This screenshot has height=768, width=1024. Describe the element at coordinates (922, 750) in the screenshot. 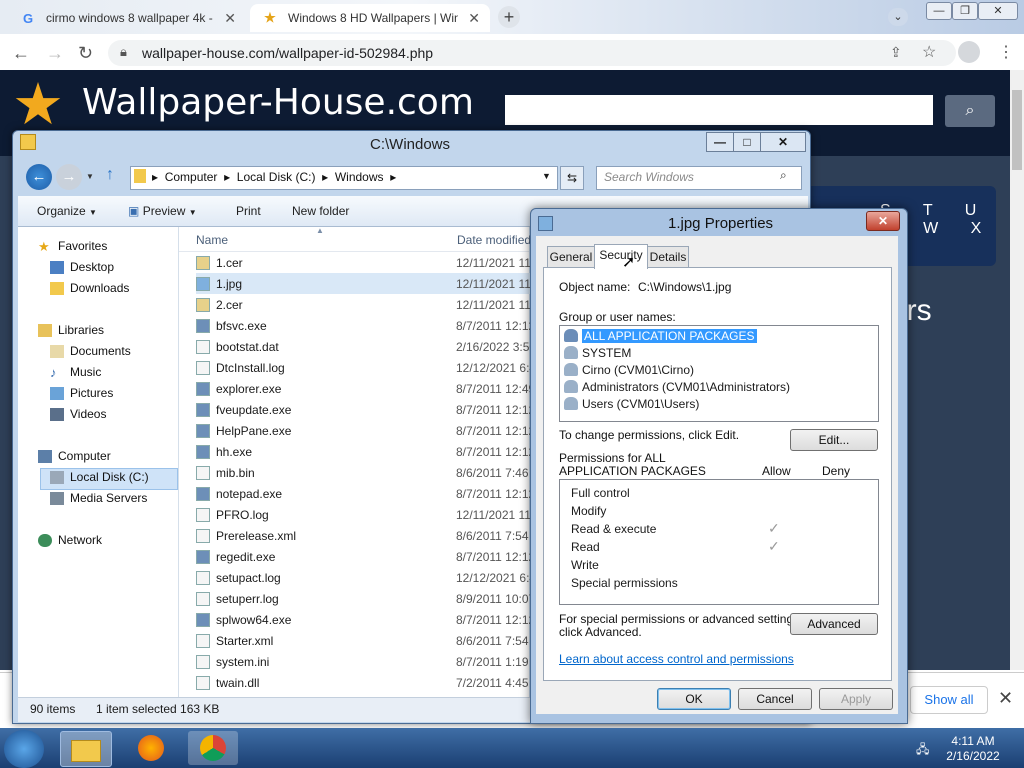

I see `network-tray-icon: 🖧︎` at that location.